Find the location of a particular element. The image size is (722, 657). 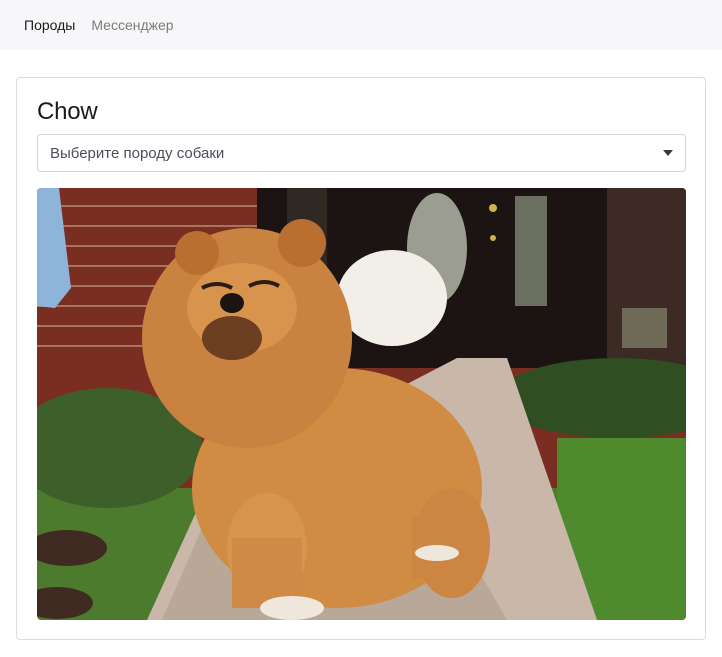

breed-title: Chow is located at coordinates (67, 111).